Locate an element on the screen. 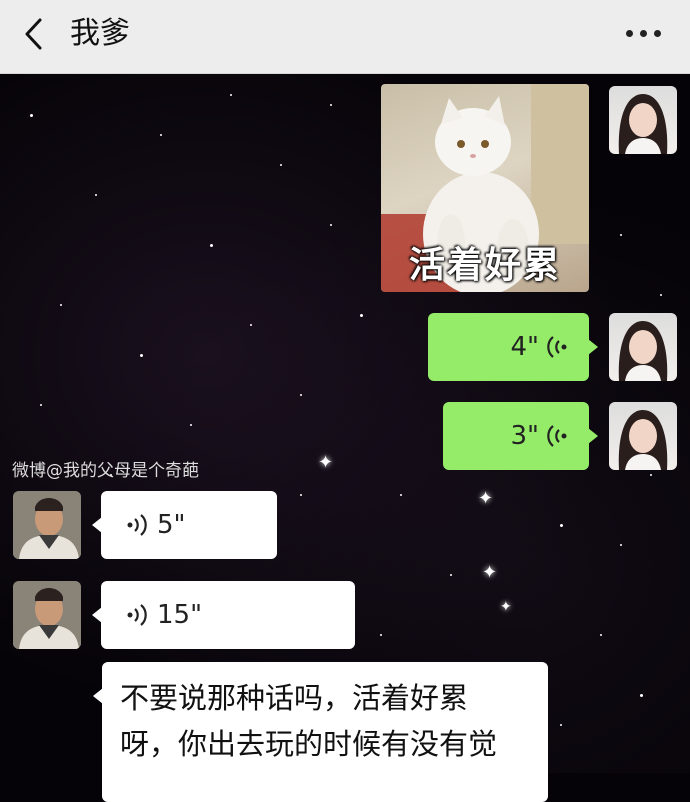 The height and width of the screenshot is (802, 690). voice-message: 3" is located at coordinates (520, 436).